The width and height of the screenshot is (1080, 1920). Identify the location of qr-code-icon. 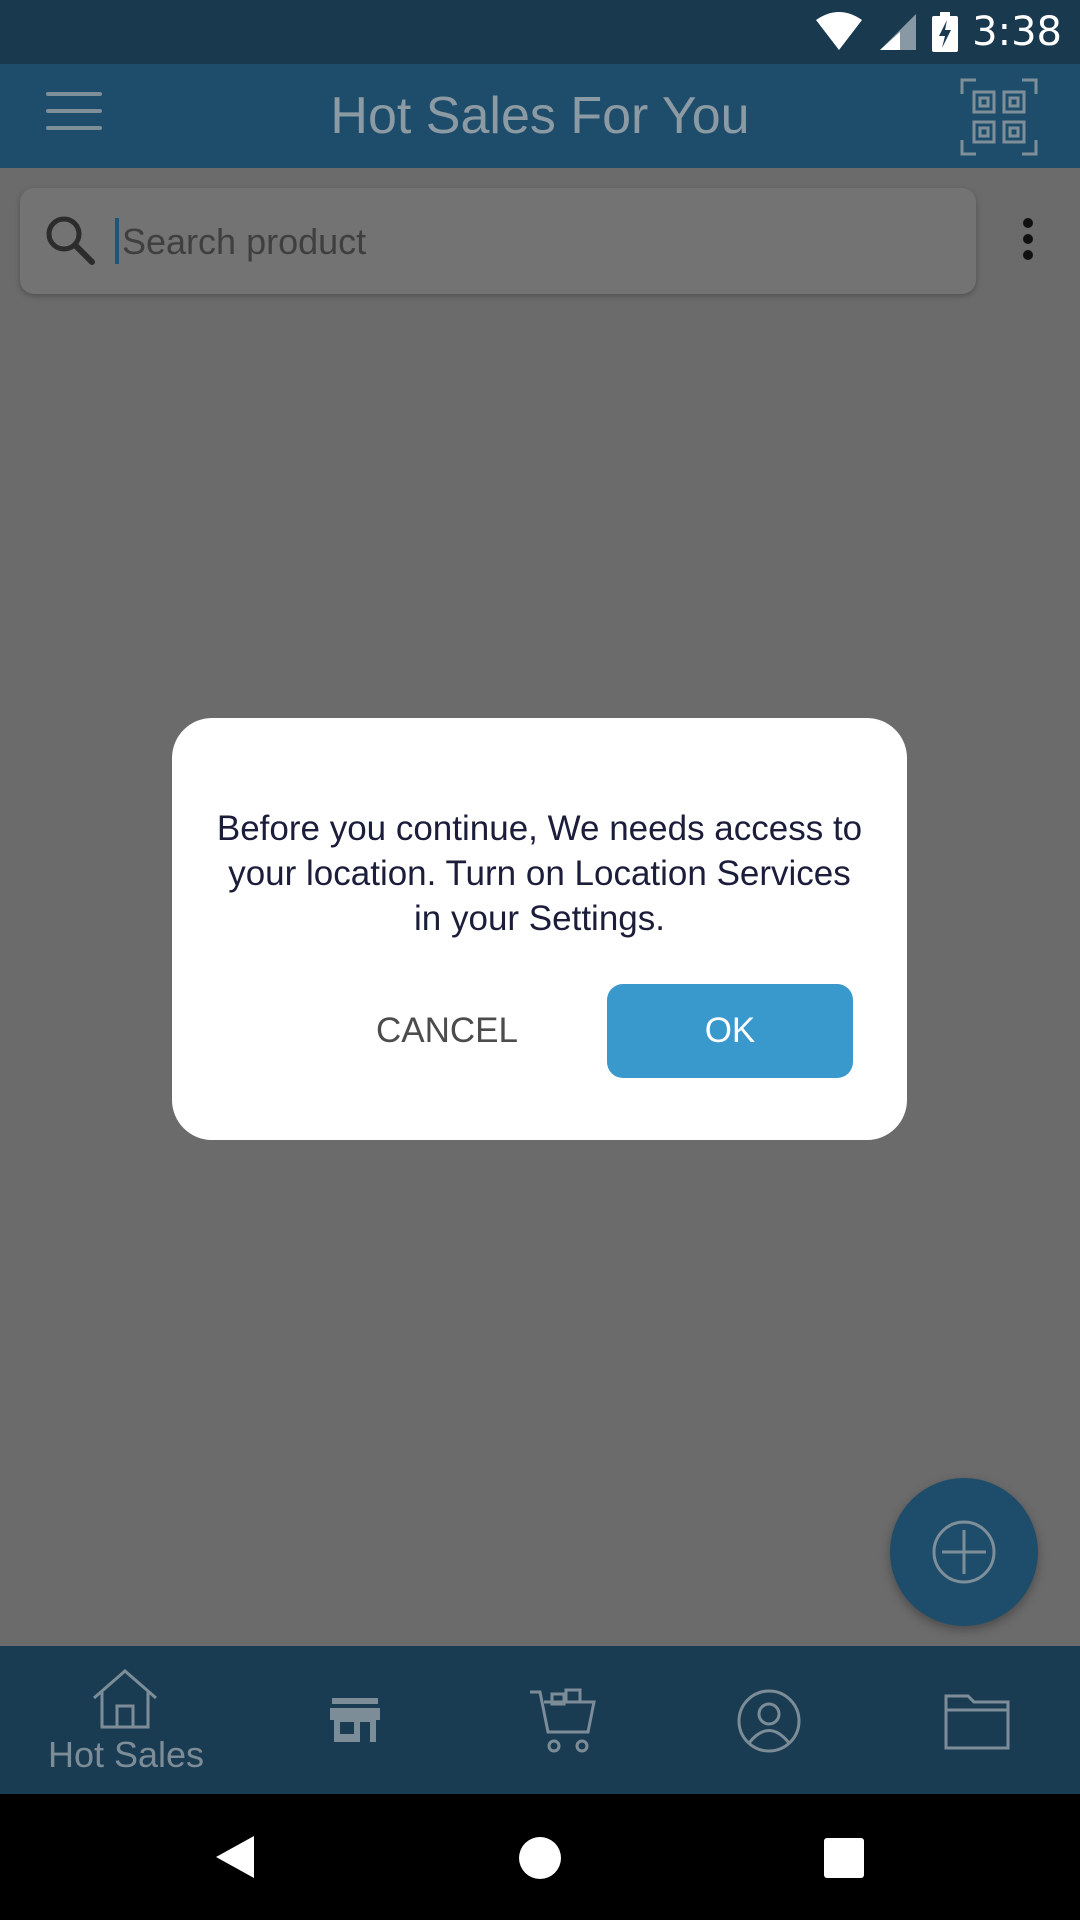
(999, 117).